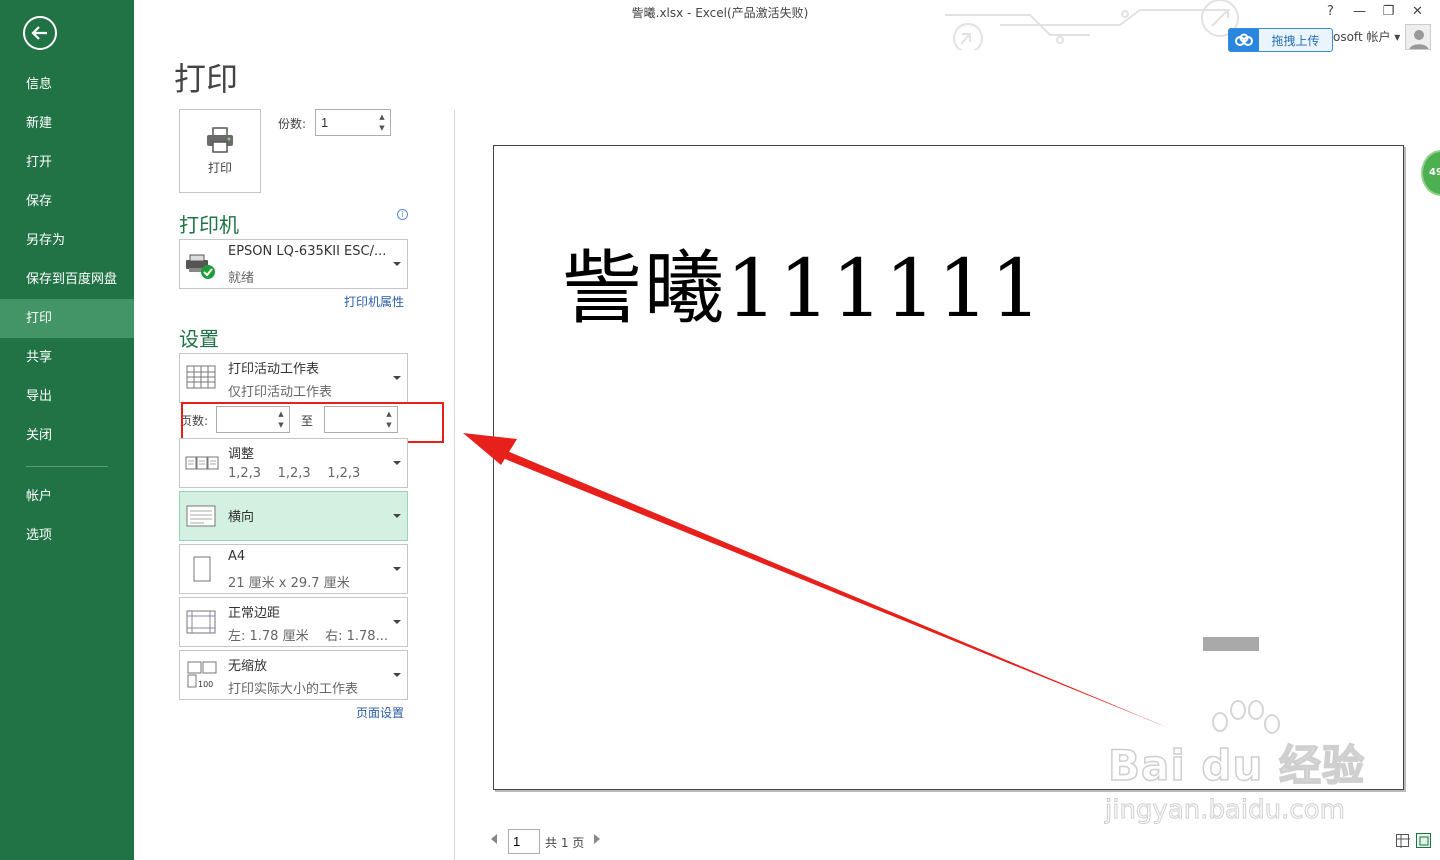  I want to click on sidebar-item-export: 导出, so click(67, 396).